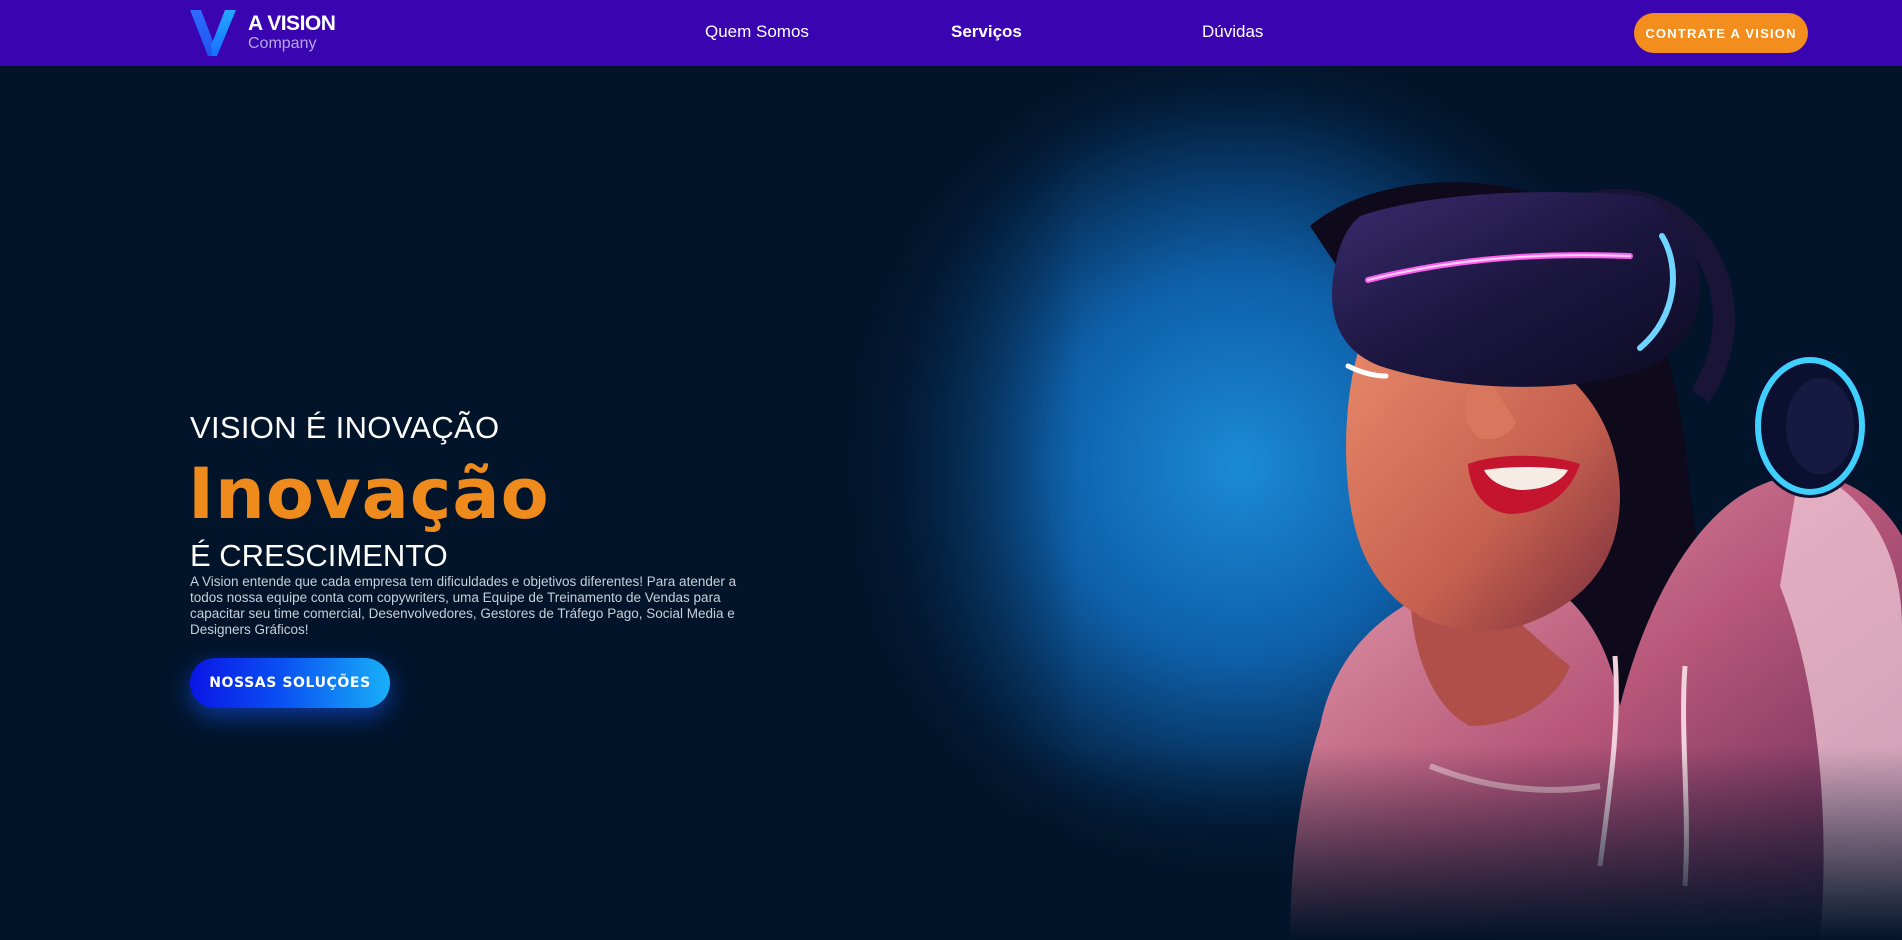  I want to click on v-logo-icon, so click(213, 33).